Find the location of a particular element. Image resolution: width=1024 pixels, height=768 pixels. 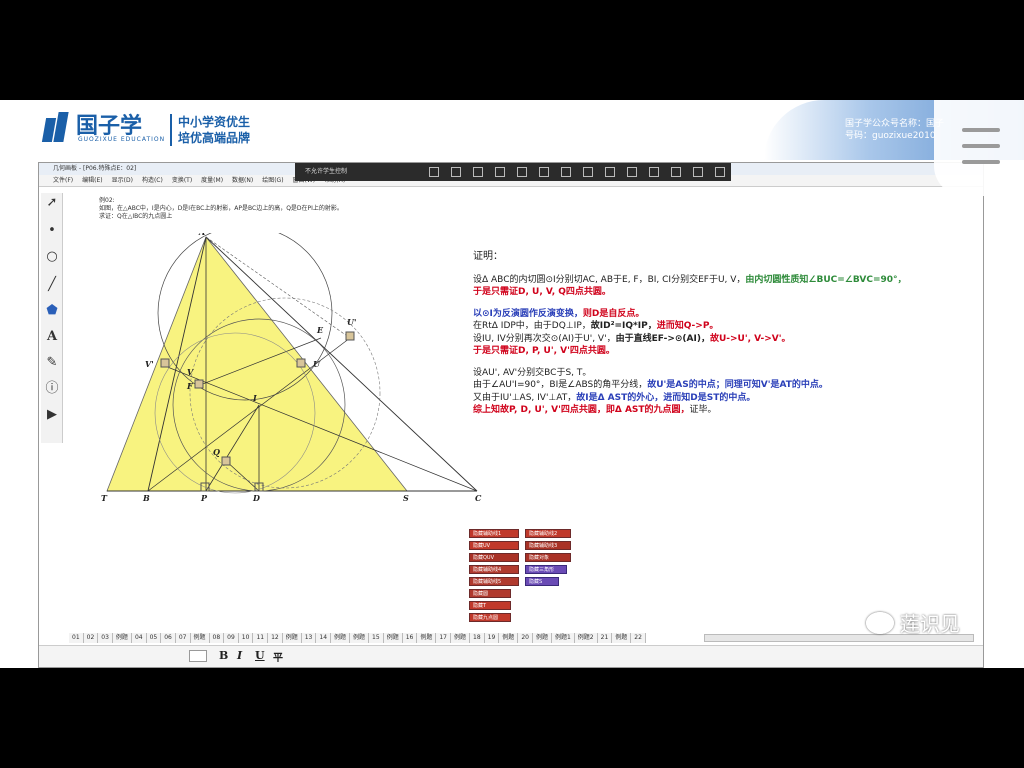

menu-transform: 变换(T) is located at coordinates (182, 180).